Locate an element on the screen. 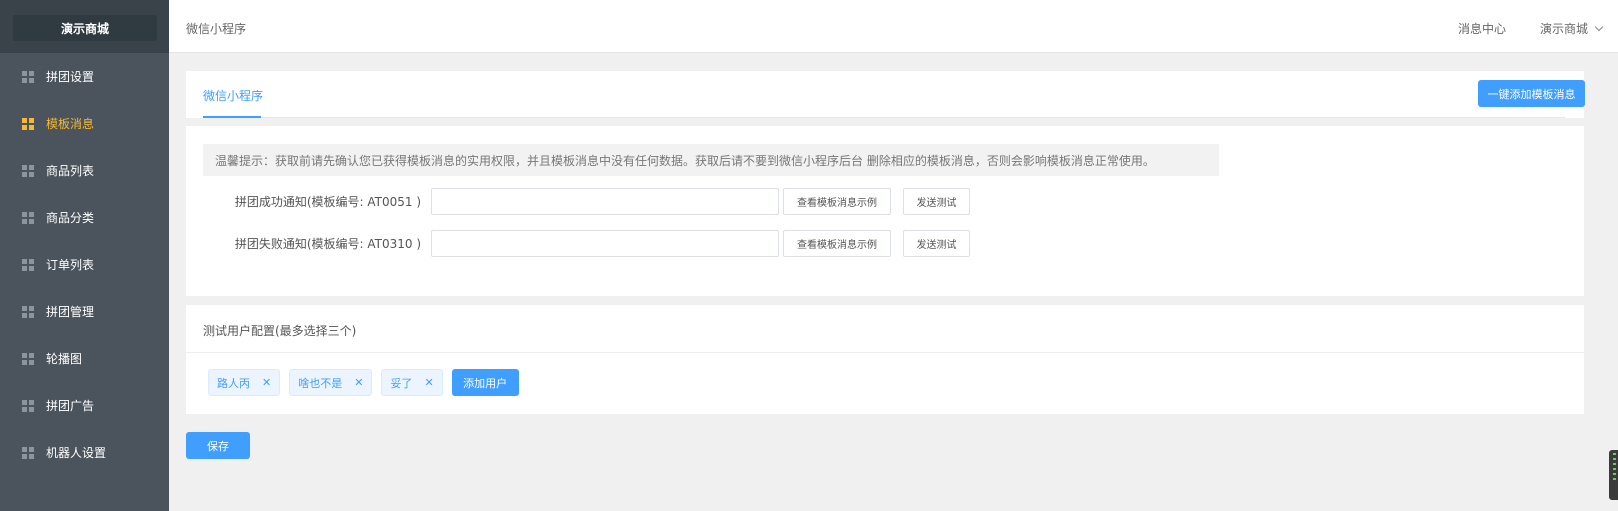 Image resolution: width=1618 pixels, height=511 pixels. card-gap is located at coordinates (885, 122).